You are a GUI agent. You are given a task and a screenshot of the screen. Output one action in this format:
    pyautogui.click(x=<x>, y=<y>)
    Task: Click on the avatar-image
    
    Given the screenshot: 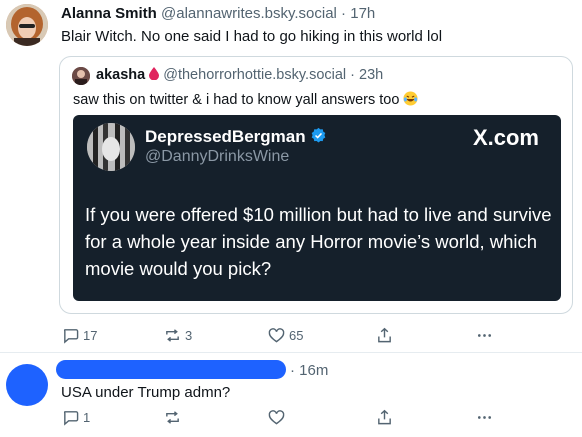 What is the action you would take?
    pyautogui.click(x=27, y=25)
    